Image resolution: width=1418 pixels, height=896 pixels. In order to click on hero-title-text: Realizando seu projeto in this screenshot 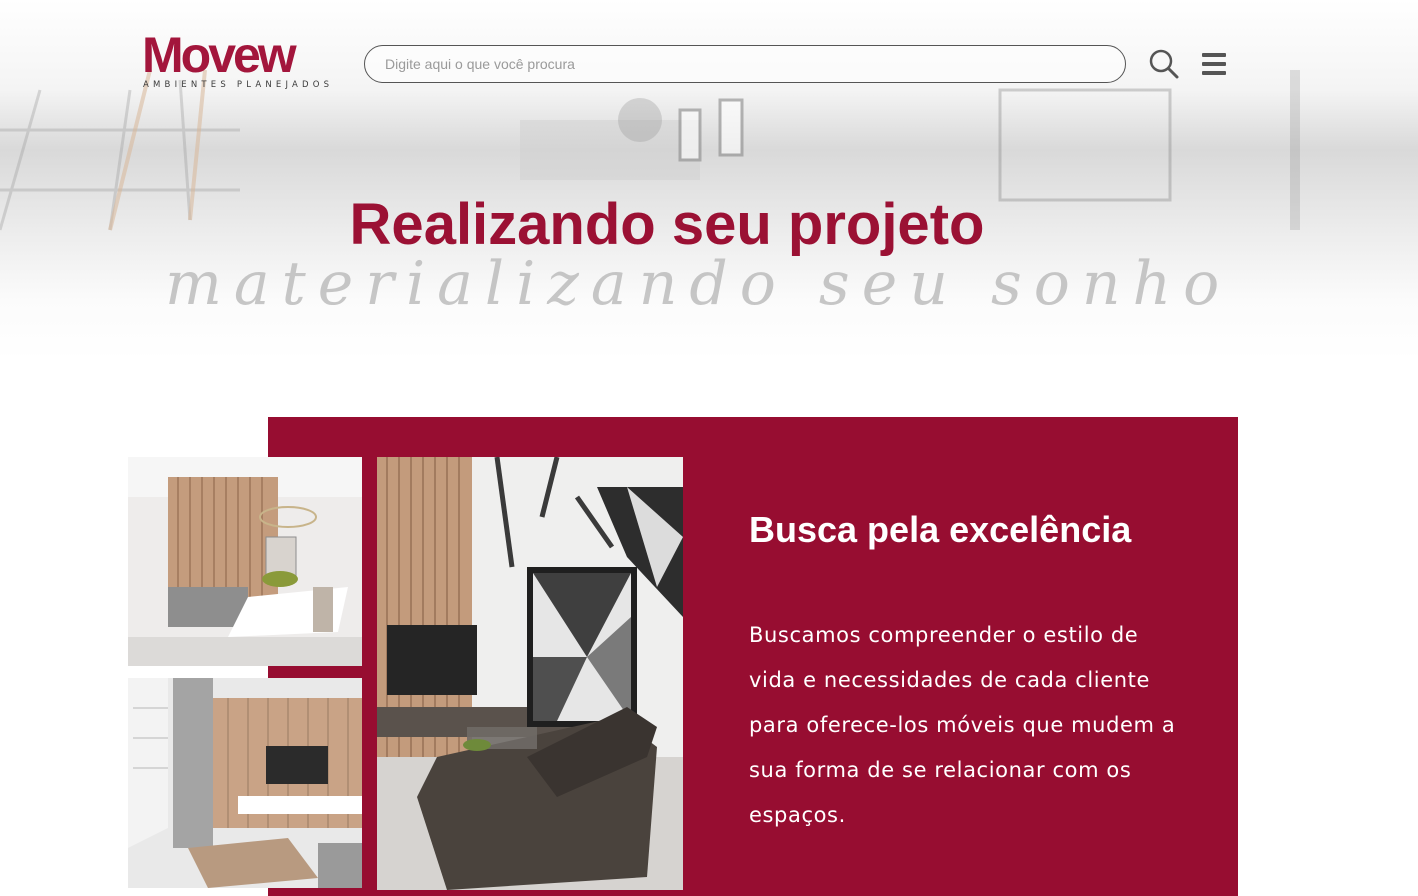, I will do `click(667, 224)`.